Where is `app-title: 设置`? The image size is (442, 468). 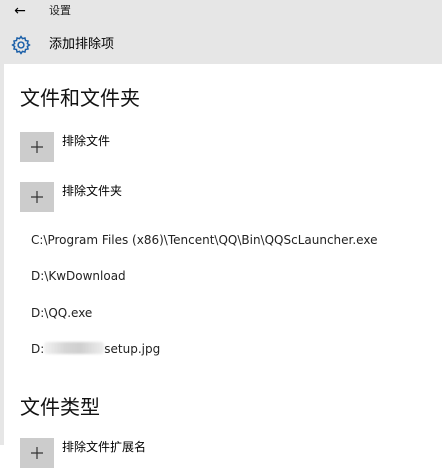
app-title: 设置 is located at coordinates (60, 10).